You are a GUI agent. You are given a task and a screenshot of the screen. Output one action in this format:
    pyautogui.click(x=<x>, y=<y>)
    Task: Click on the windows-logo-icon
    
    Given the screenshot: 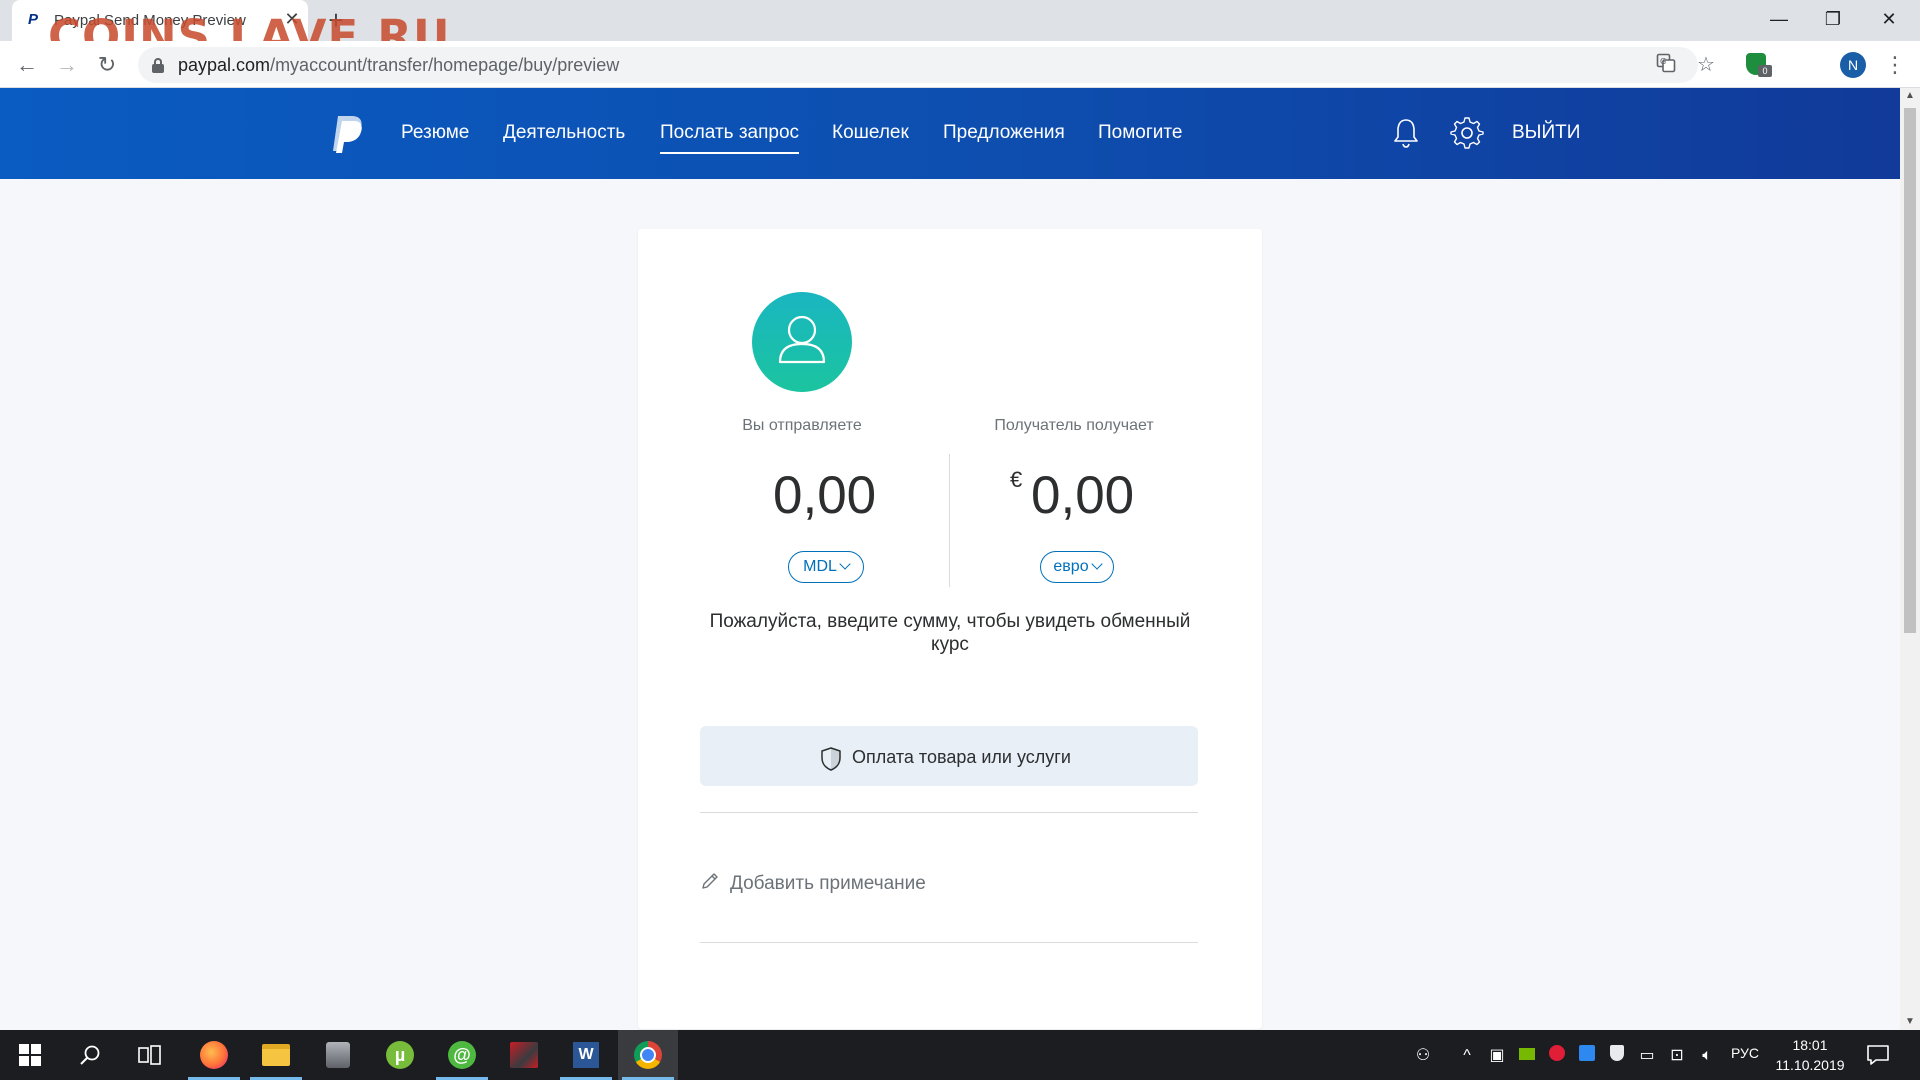 What is the action you would take?
    pyautogui.click(x=30, y=1055)
    